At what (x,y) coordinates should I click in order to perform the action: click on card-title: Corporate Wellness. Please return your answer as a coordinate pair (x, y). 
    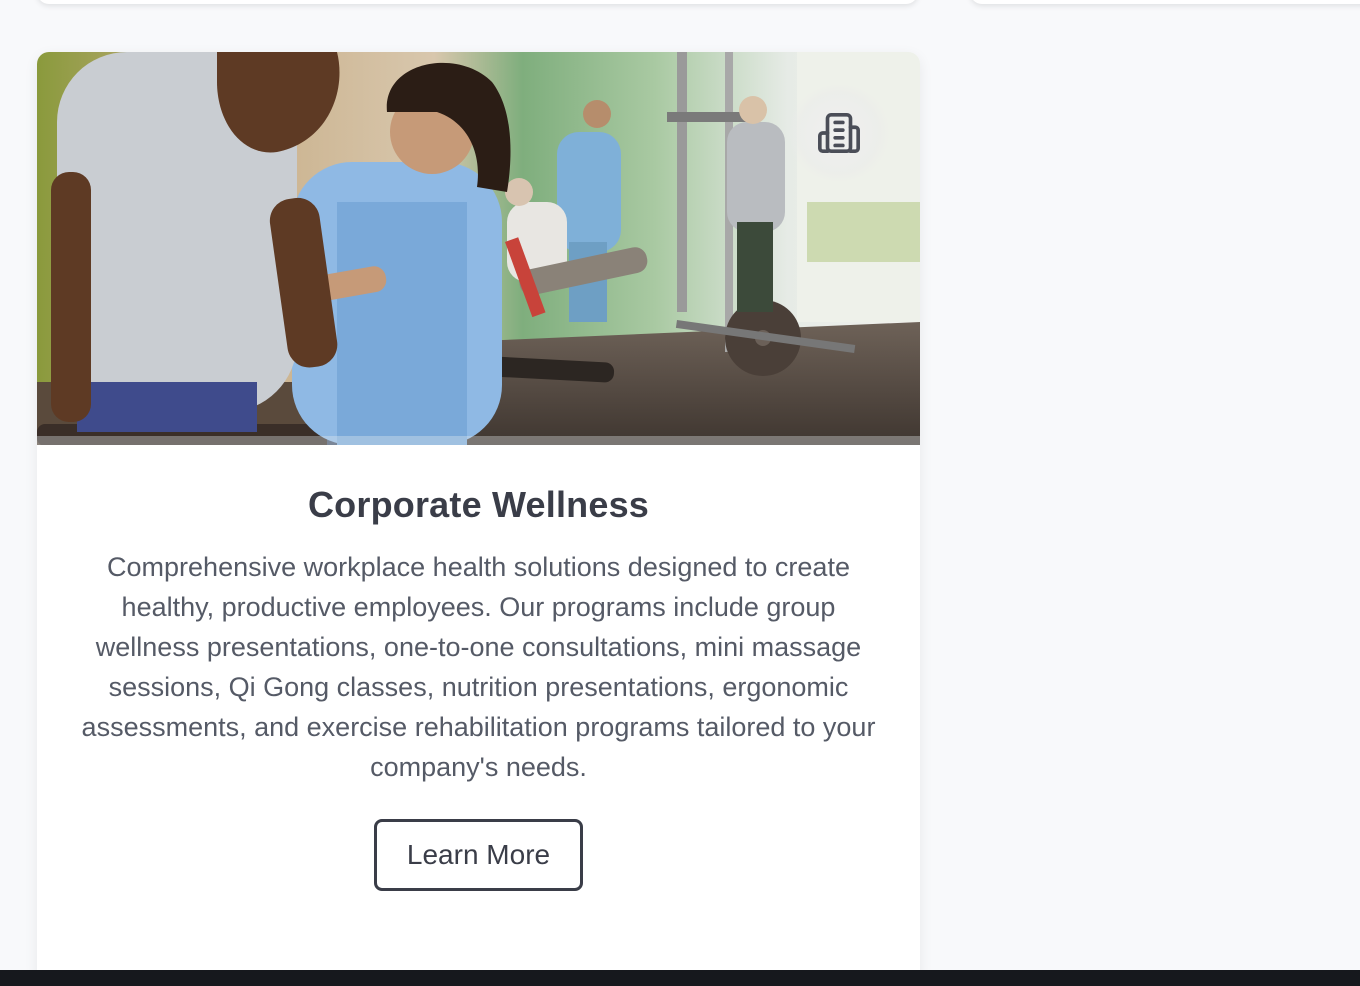
    Looking at the image, I should click on (478, 504).